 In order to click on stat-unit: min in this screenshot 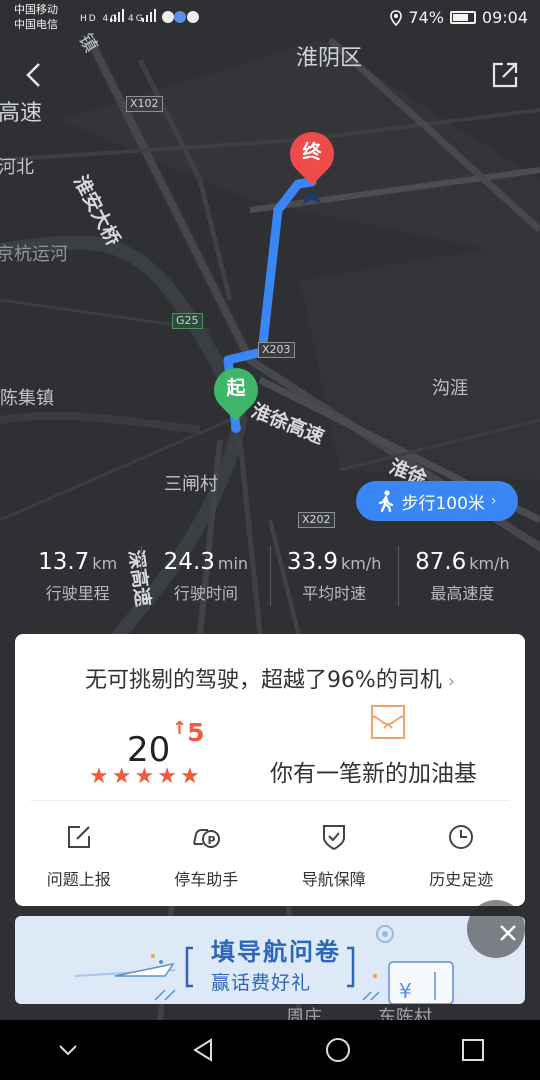, I will do `click(233, 563)`.